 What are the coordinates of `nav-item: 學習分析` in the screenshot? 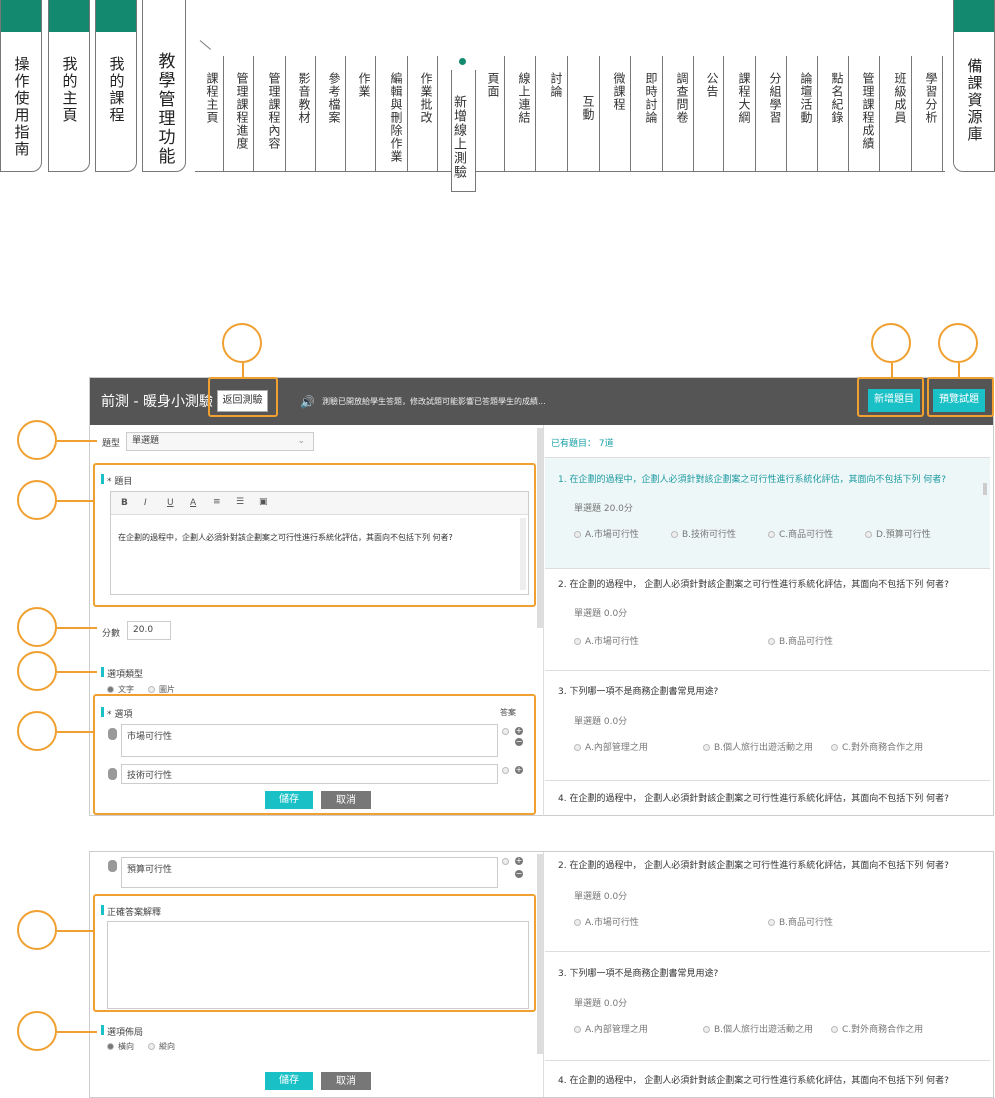 It's located at (931, 98).